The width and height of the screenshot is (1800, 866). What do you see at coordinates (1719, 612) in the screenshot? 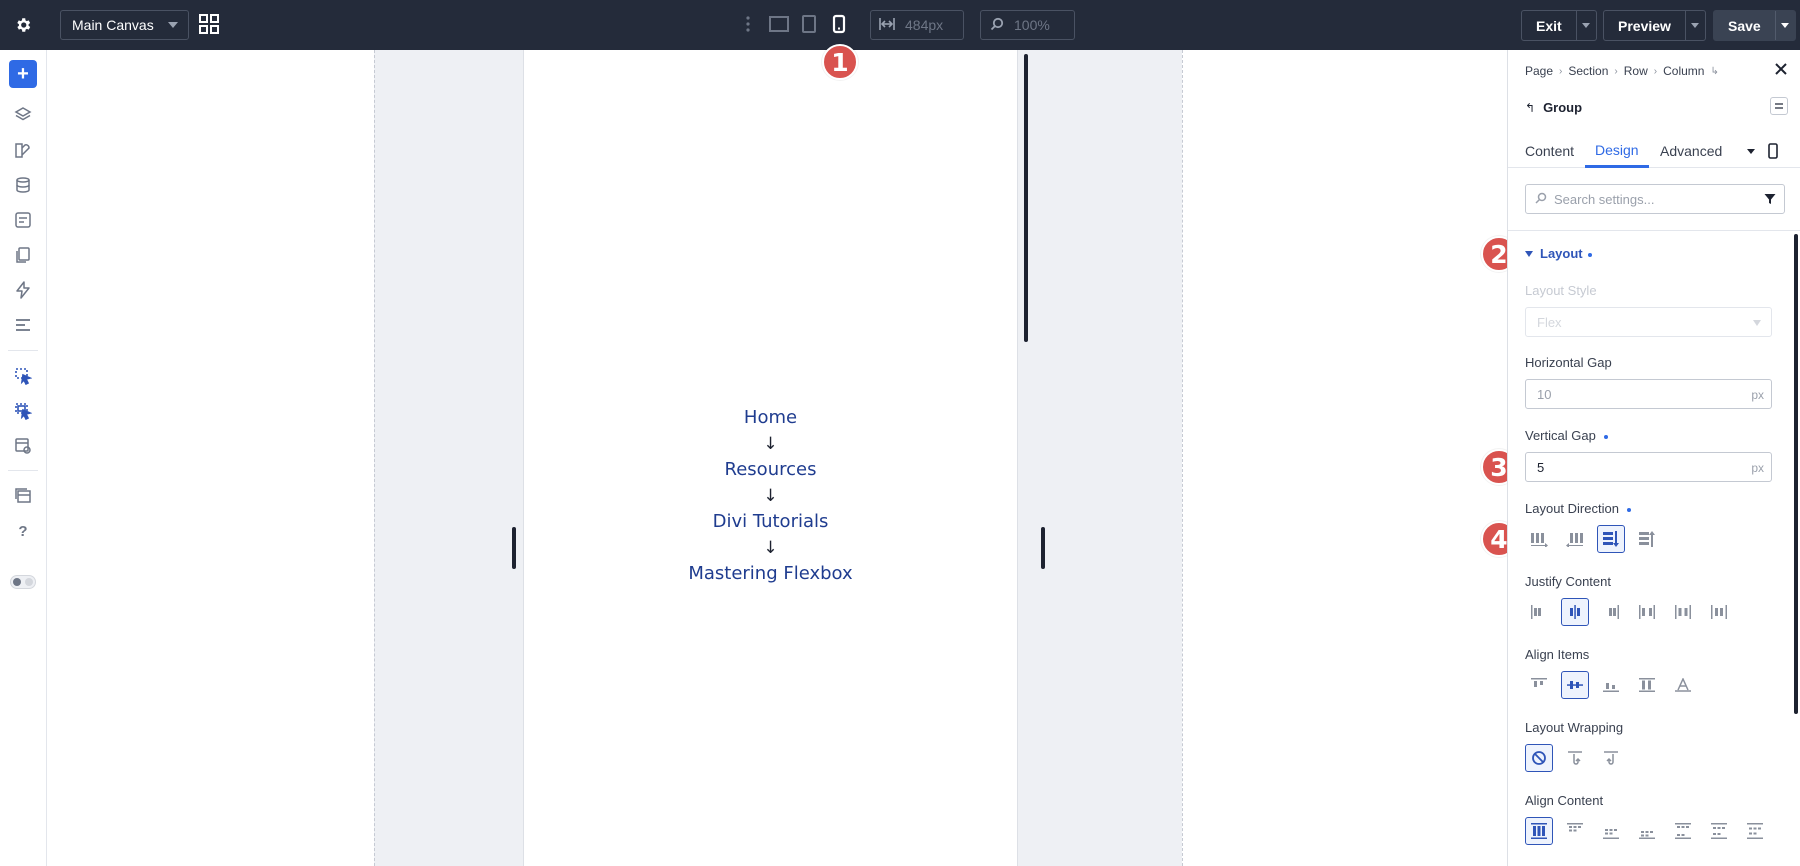
I see `justify-space-evenly-icon` at bounding box center [1719, 612].